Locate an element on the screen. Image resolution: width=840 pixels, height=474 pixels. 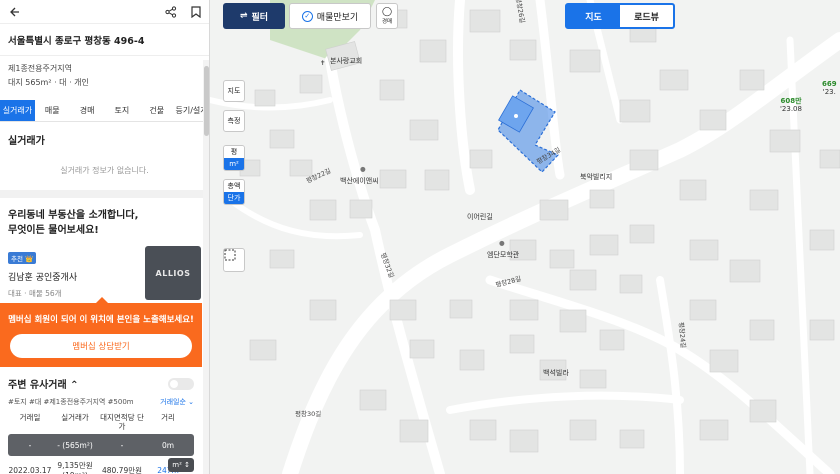
nearby-title: 주변 유사거래 ⌃ is located at coordinates (43, 383).